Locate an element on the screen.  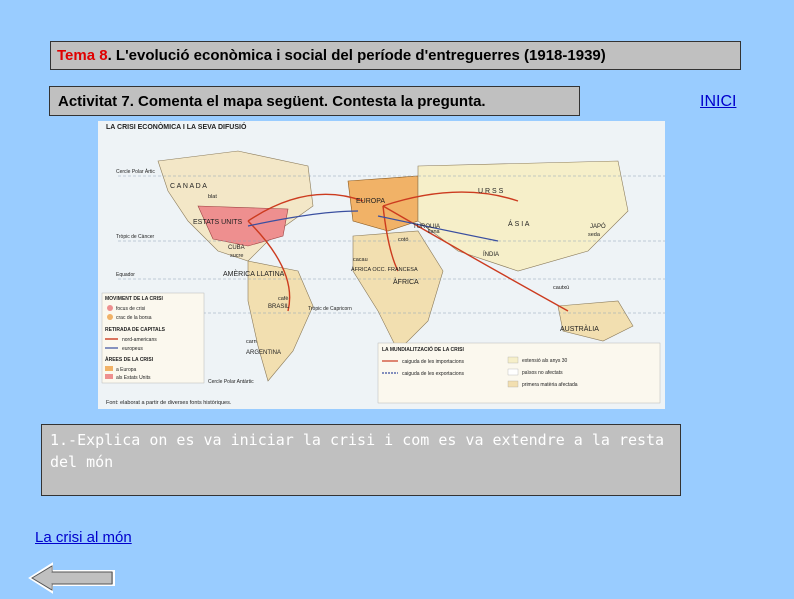
legend-right-item4: països no afectats is located at coordinates (542, 373).